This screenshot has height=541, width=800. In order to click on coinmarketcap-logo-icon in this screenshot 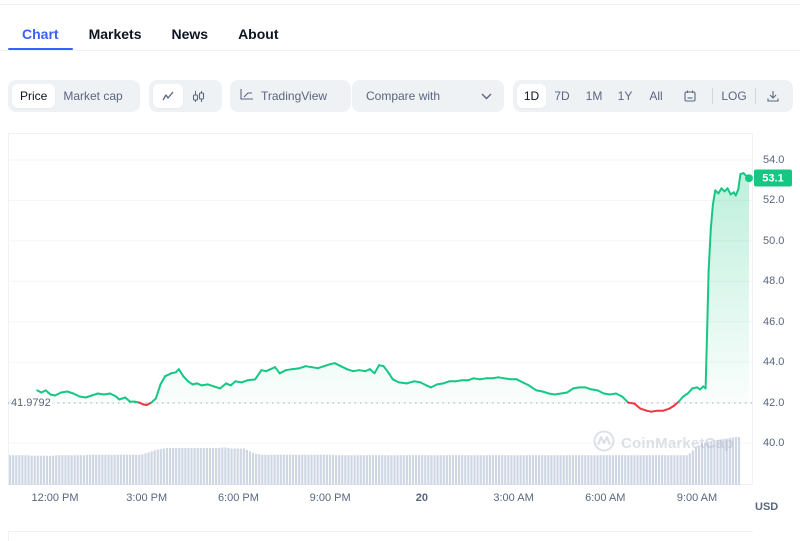, I will do `click(604, 443)`.